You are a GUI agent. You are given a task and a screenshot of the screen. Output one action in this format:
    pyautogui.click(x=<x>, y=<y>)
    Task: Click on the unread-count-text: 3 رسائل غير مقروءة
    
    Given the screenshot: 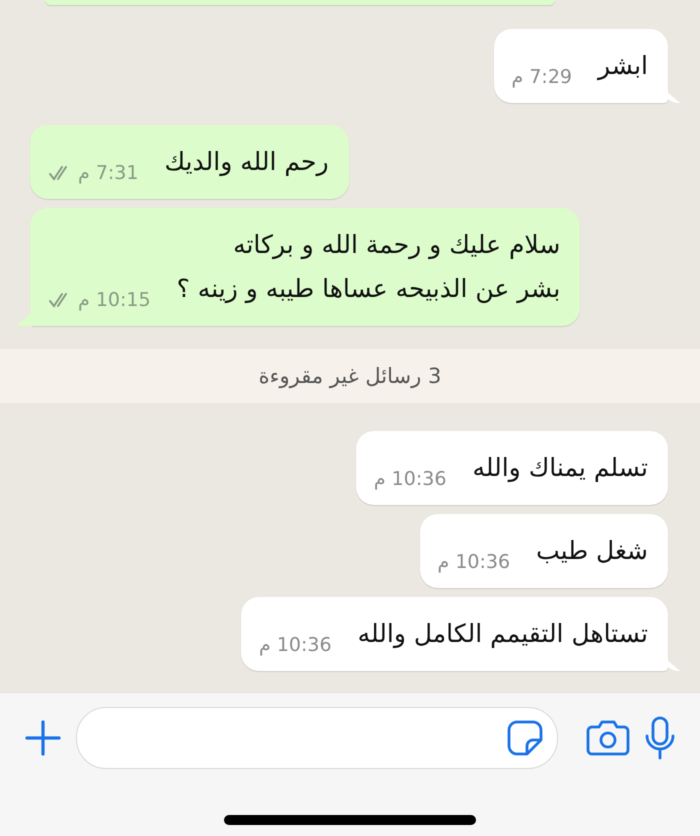 What is the action you would take?
    pyautogui.click(x=350, y=376)
    